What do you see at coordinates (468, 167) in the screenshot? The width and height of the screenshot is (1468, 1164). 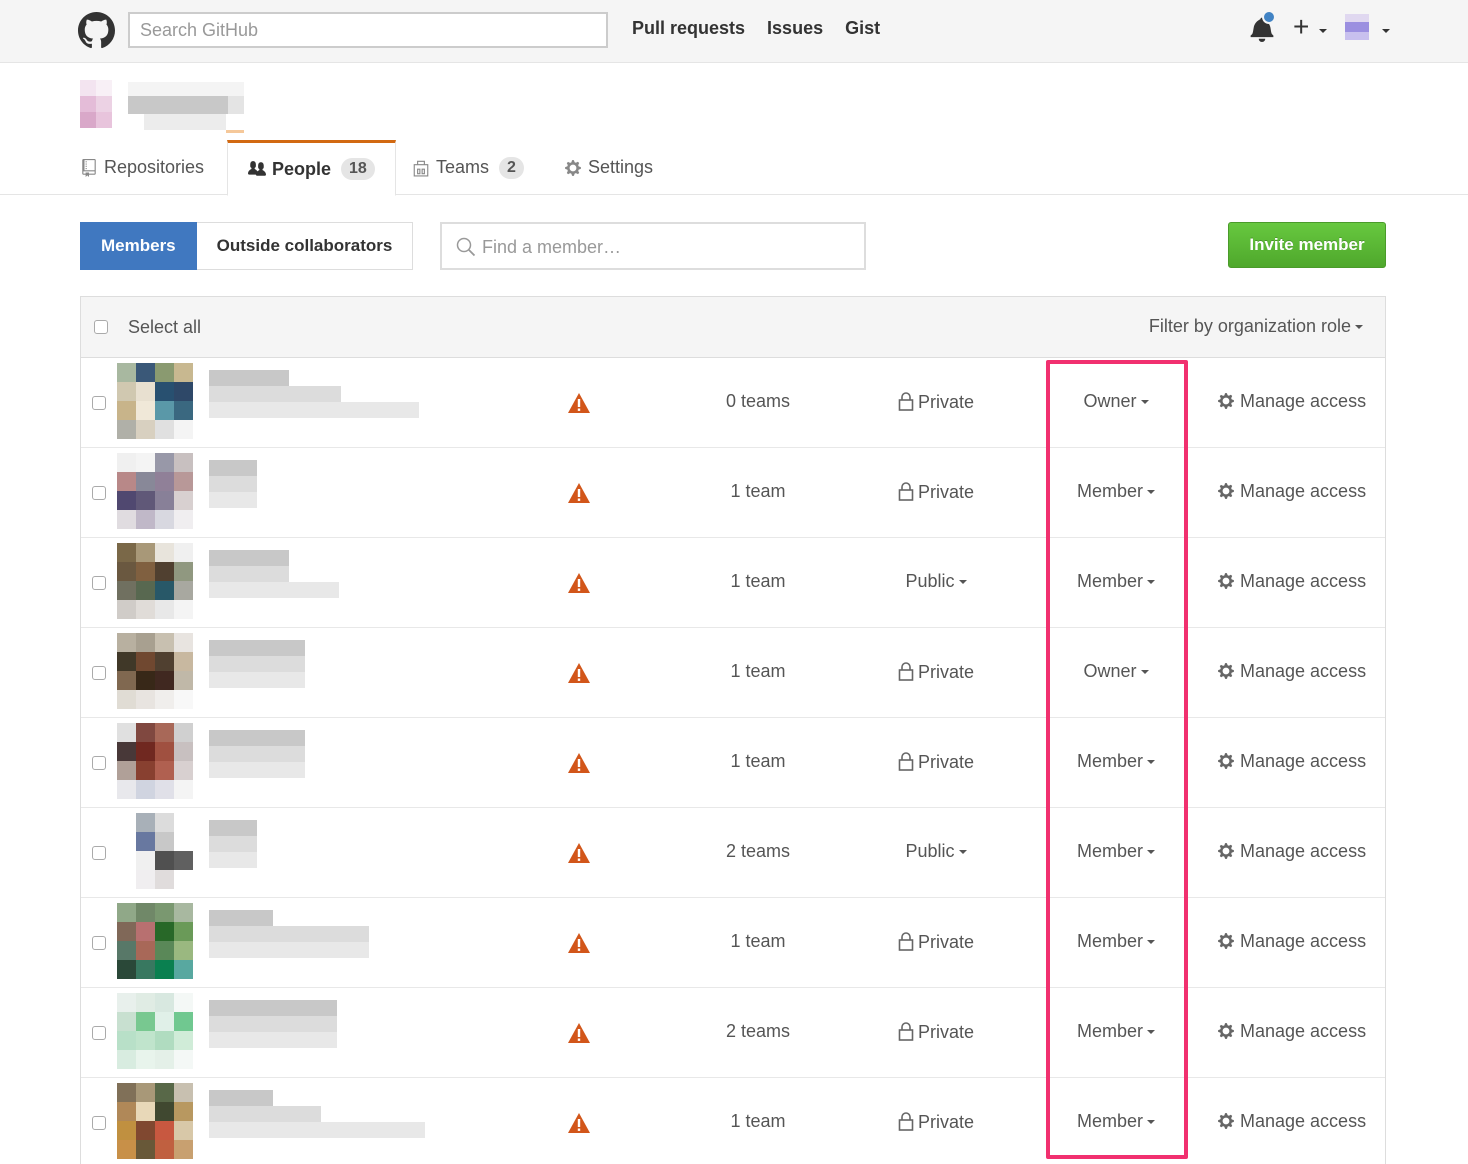 I see `tab-teams: Teams 2` at bounding box center [468, 167].